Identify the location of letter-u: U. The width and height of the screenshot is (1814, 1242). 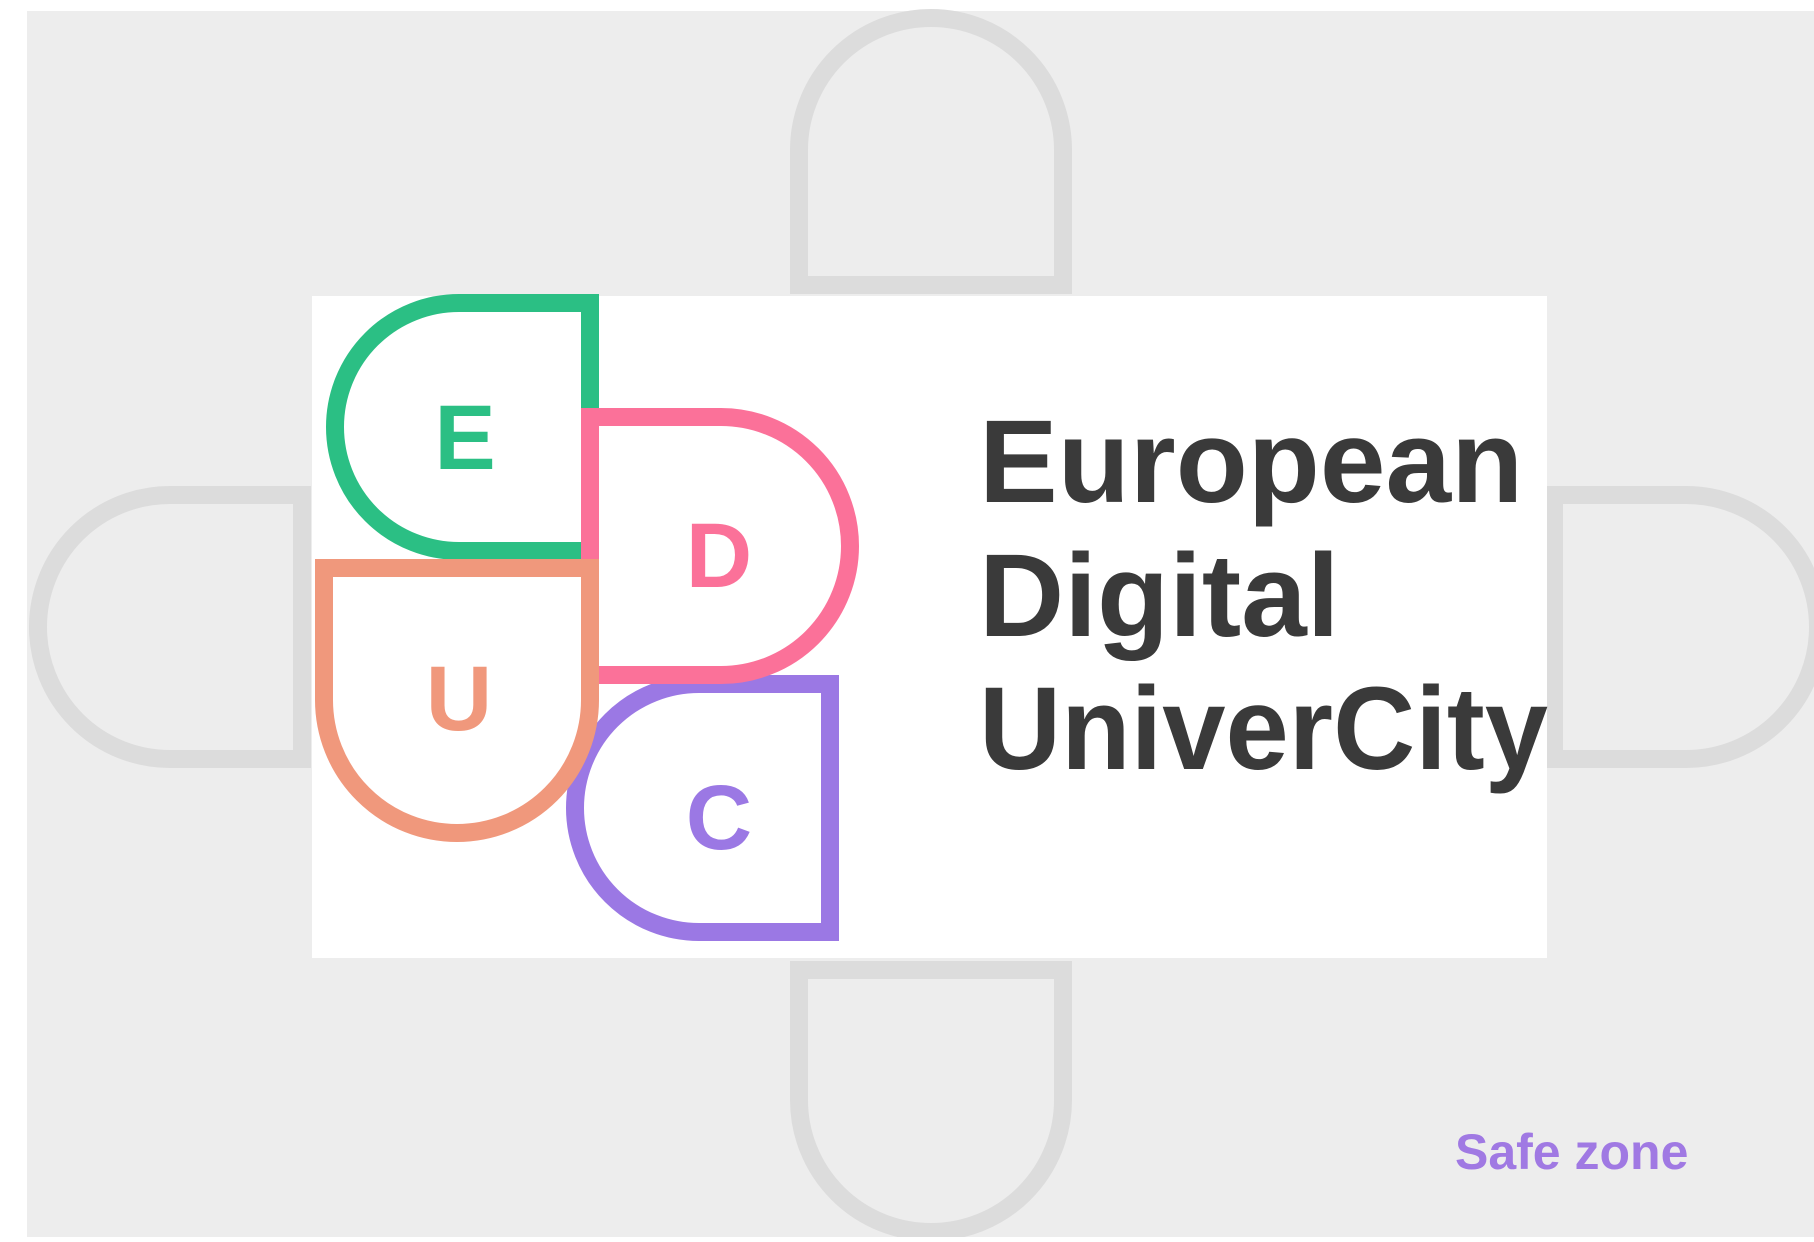
(459, 699).